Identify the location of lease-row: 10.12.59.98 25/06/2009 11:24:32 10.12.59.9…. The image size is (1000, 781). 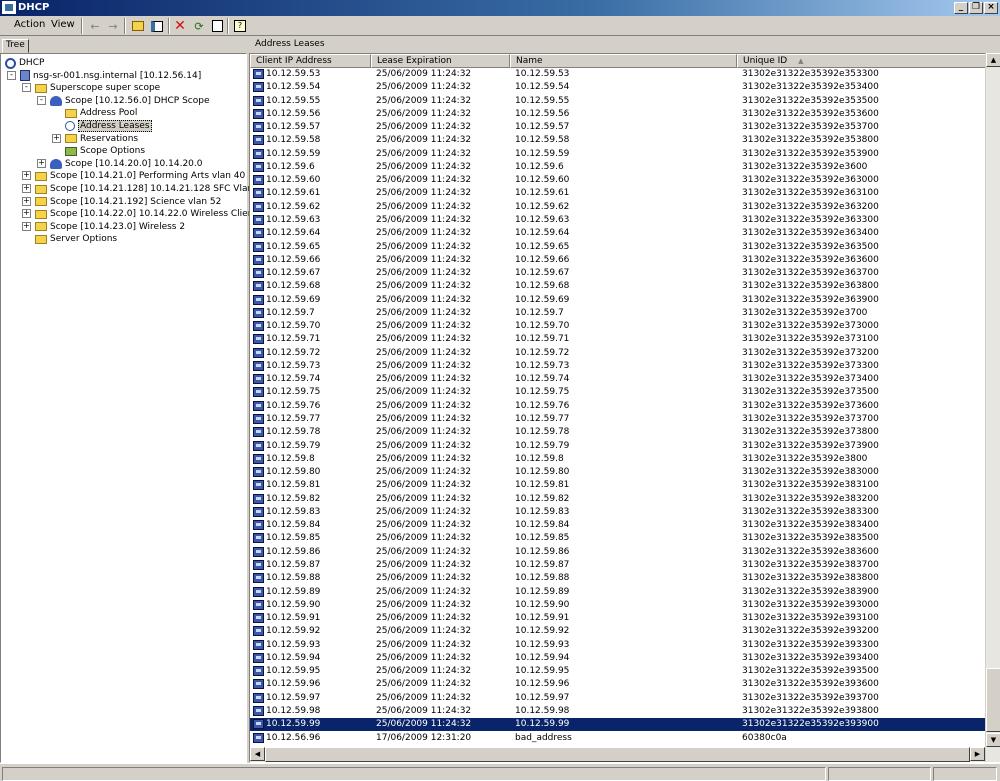
(617, 711).